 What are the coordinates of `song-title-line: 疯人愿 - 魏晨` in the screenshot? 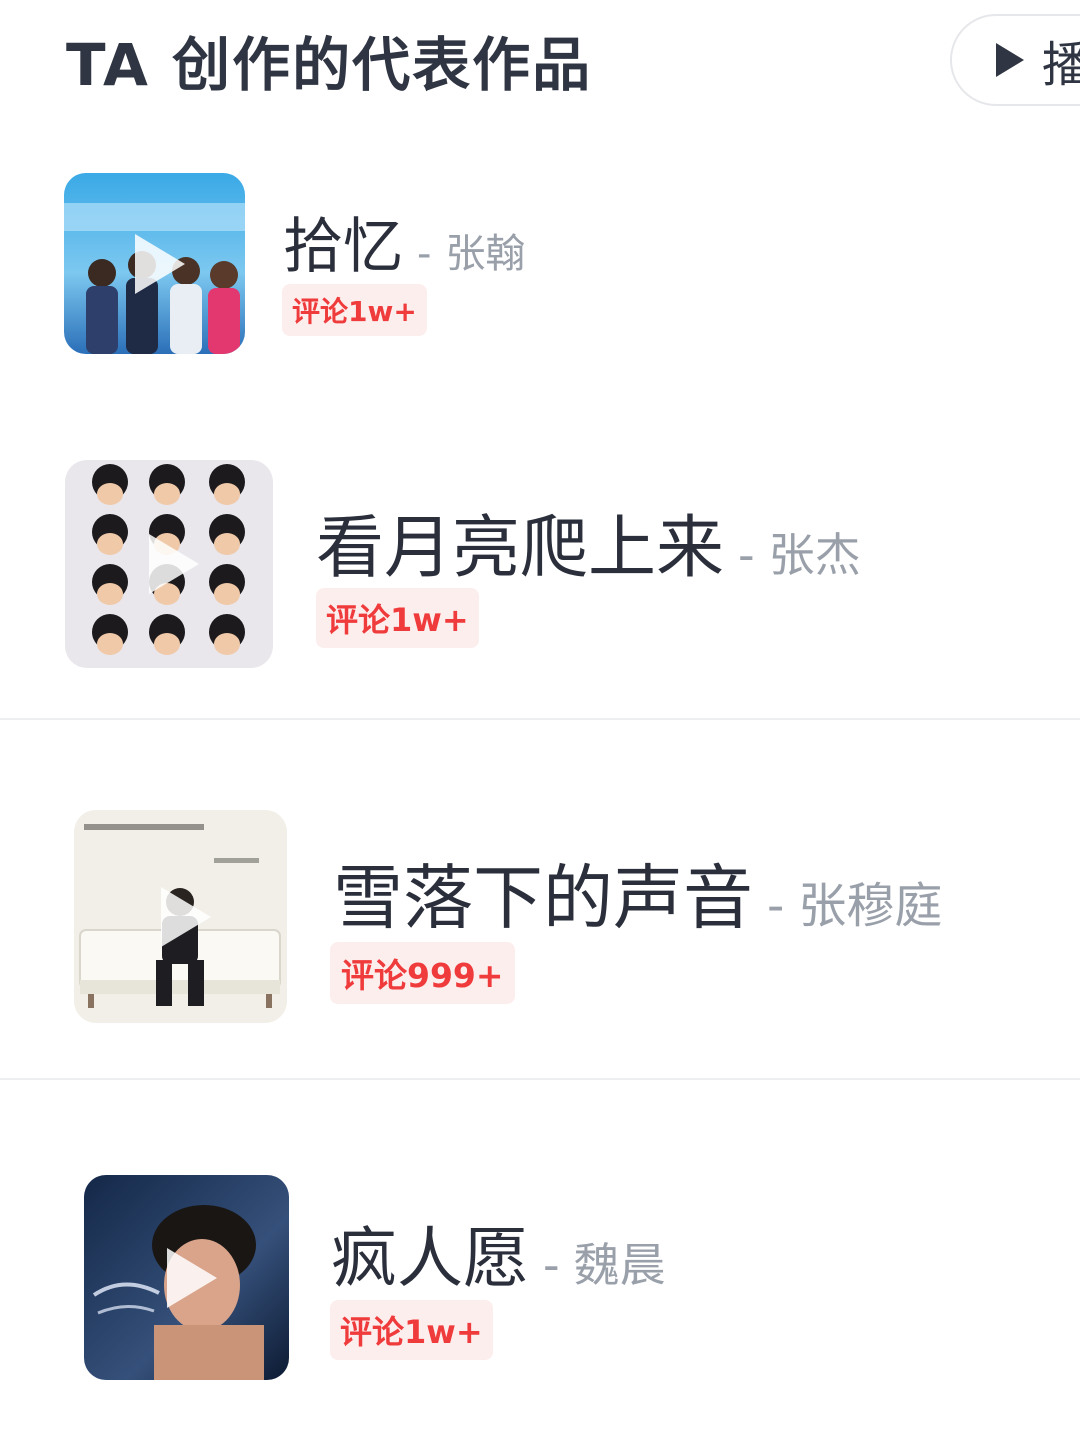 It's located at (498, 1253).